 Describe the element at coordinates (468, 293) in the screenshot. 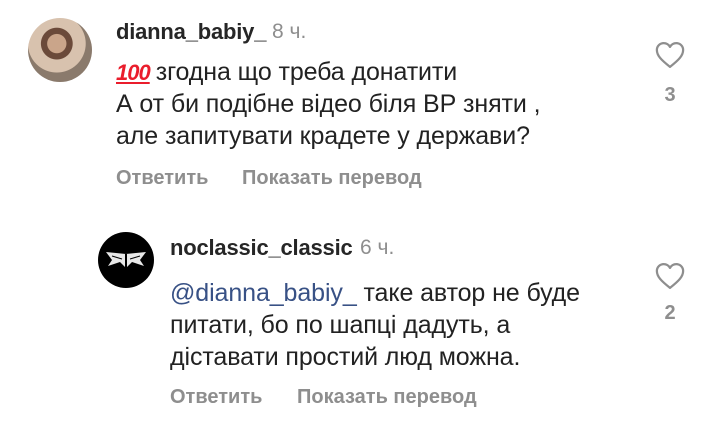

I see `comment-text-line: таке автор не буде` at that location.